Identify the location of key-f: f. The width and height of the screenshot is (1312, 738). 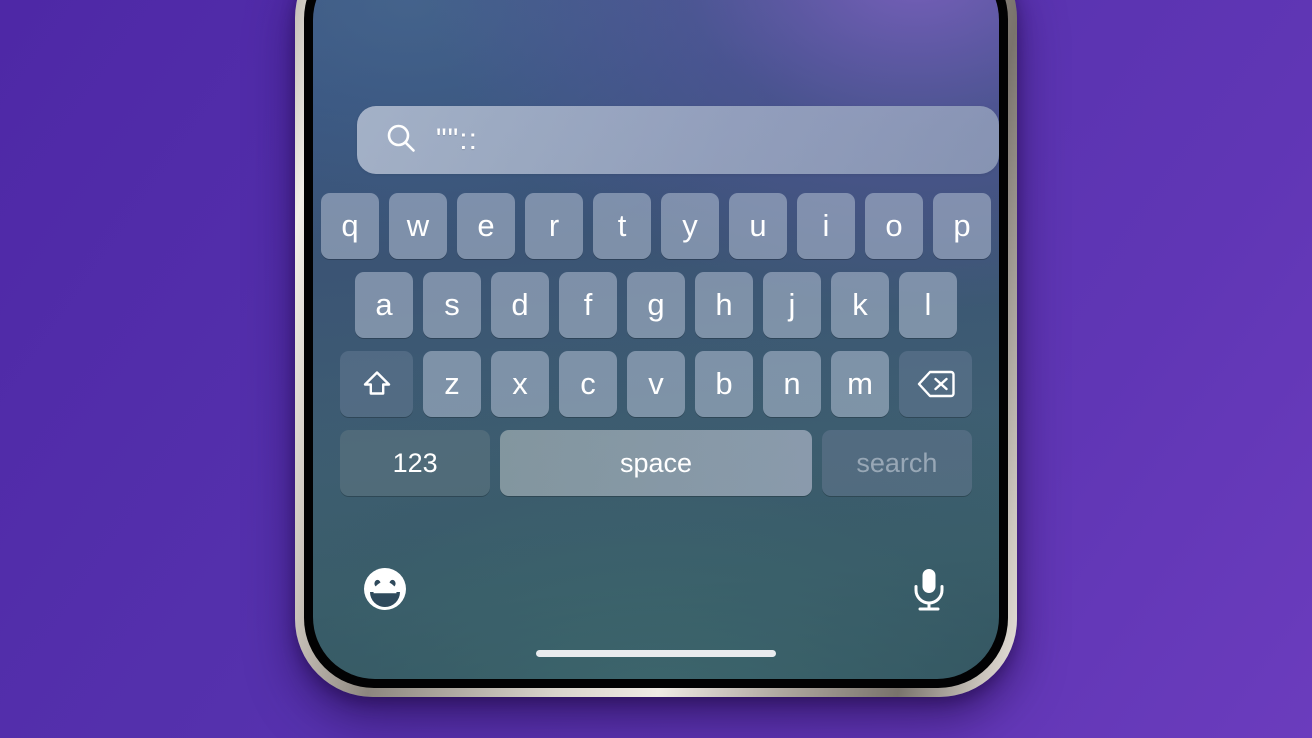
(588, 305).